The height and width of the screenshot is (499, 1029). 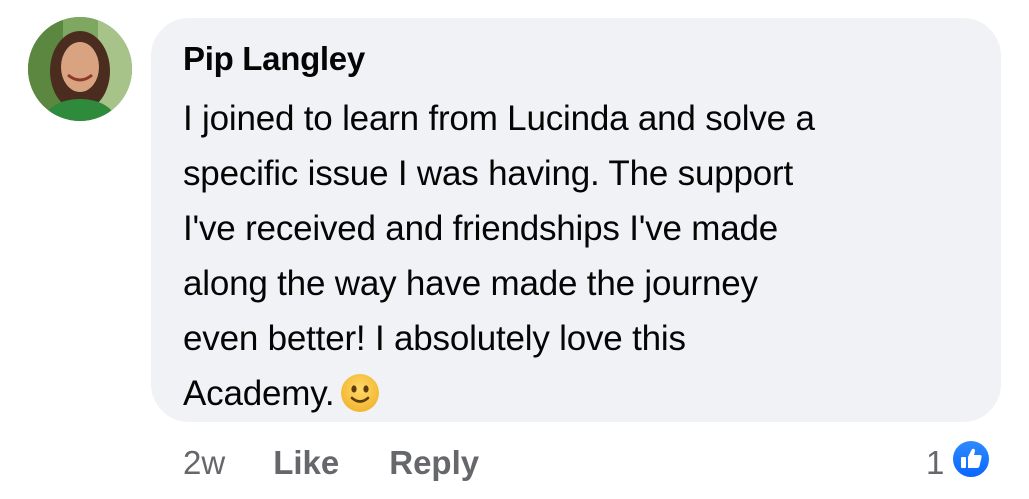 I want to click on comment-text-line: even better! I absolutely love this, so click(x=434, y=338).